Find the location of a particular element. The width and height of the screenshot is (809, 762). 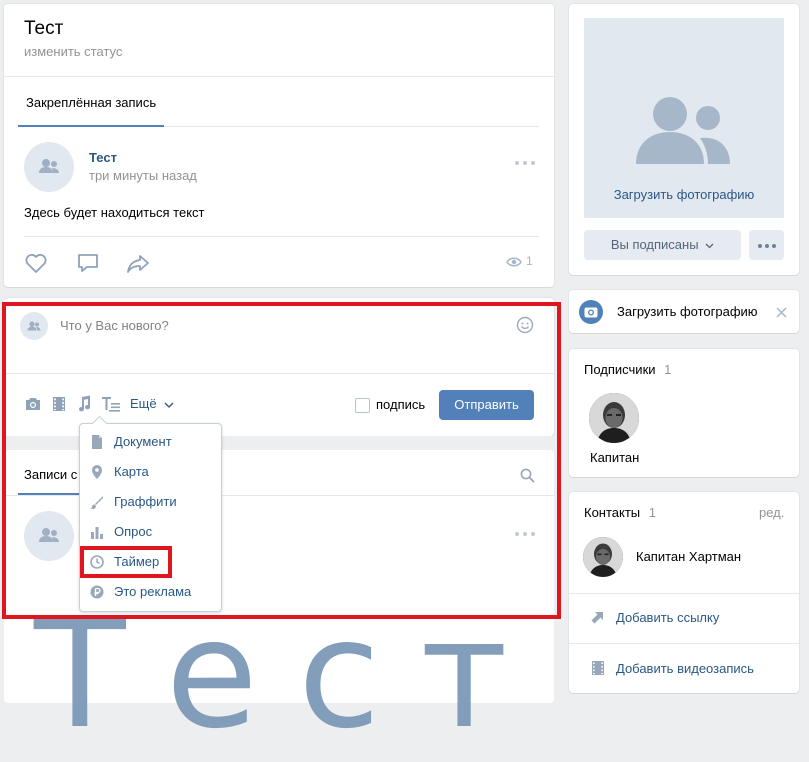

menu-item-poll: Опрос is located at coordinates (149, 532).